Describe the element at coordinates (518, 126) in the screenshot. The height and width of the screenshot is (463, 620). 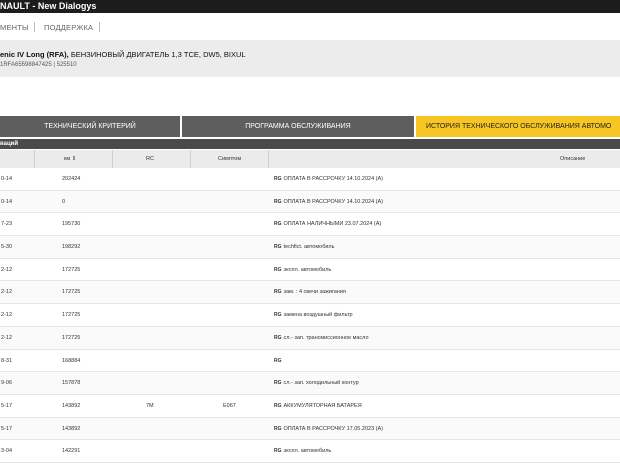
I see `tab-service-history: ИСТОРИЯ ТЕХНИЧЕСКОГО ОБСЛУЖИВАНИЯ АВТОМО` at that location.